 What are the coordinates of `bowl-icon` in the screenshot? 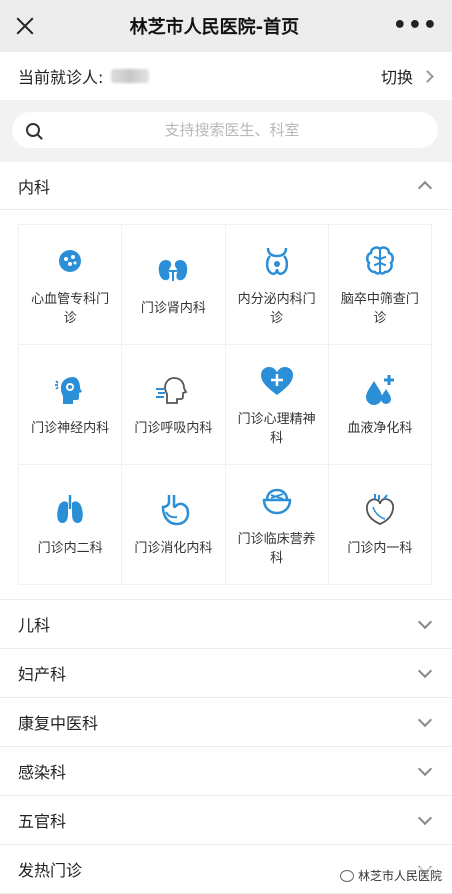 It's located at (276, 501).